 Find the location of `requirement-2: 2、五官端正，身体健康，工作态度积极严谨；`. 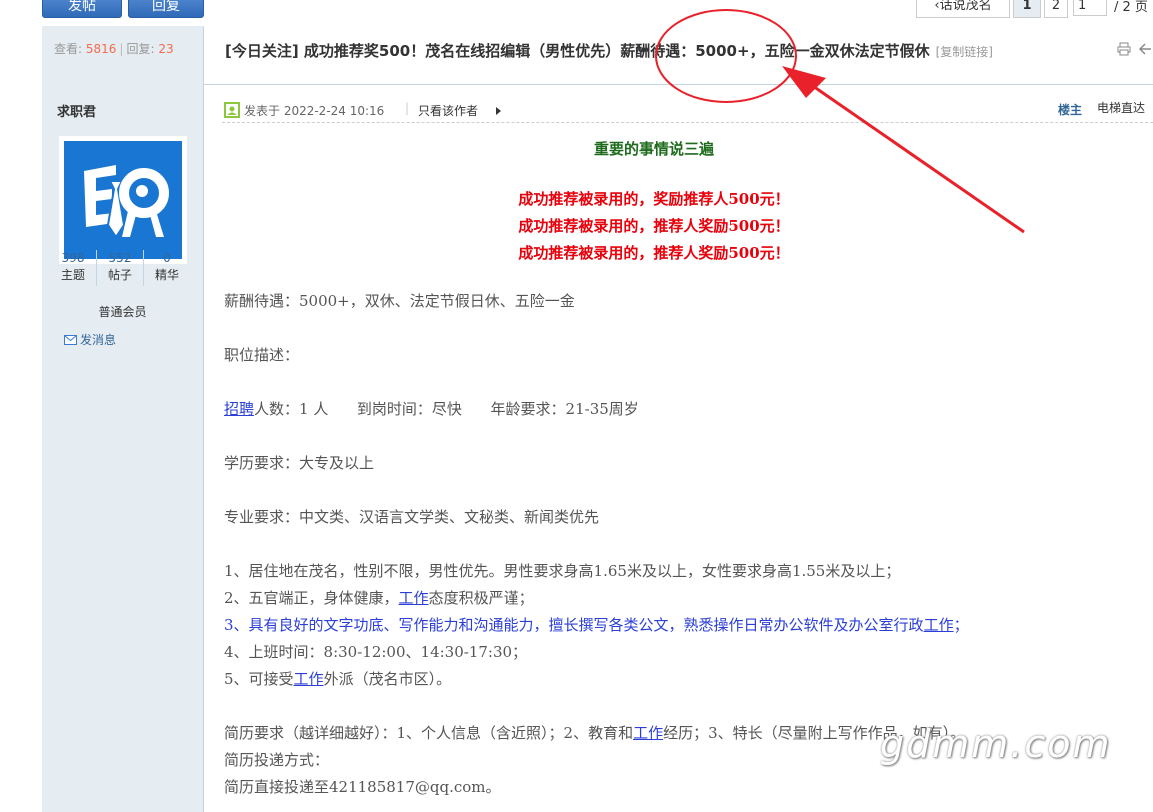

requirement-2: 2、五官端正，身体健康，工作态度积极严谨； is located at coordinates (379, 597).